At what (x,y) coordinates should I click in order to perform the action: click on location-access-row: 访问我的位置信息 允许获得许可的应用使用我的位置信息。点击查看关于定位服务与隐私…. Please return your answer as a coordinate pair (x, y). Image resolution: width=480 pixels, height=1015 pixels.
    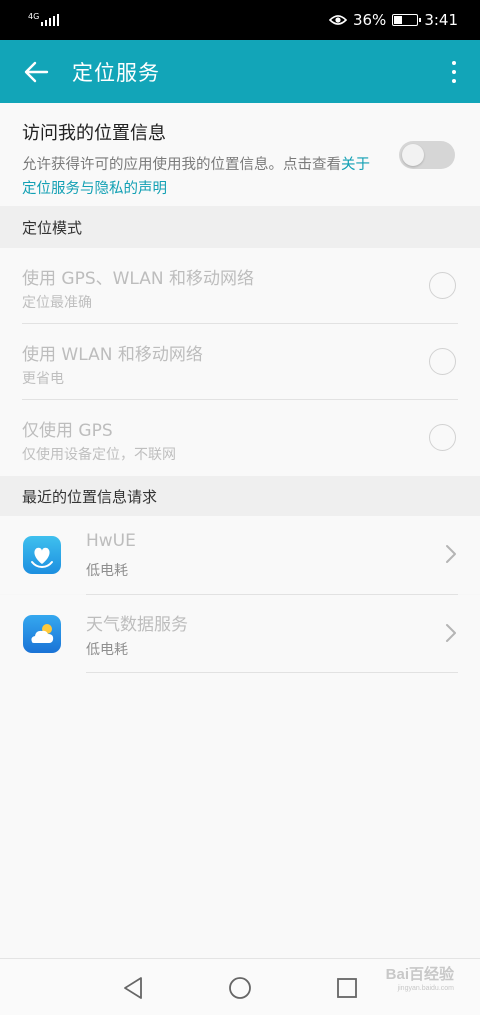
    Looking at the image, I should click on (240, 154).